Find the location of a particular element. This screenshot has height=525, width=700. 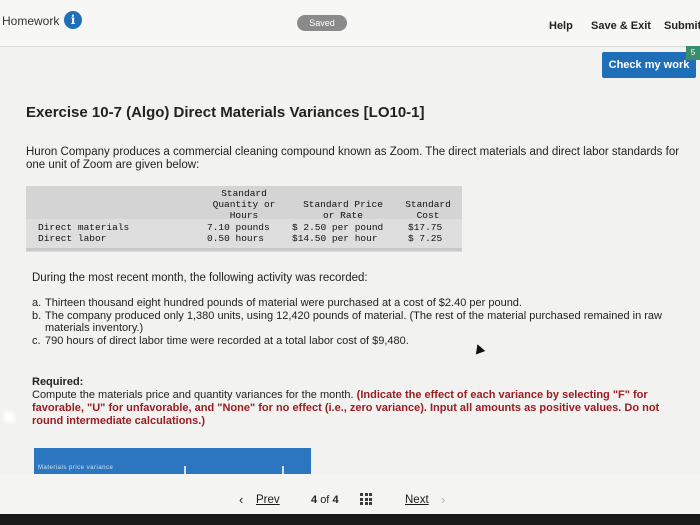

check-count-badge: 5 is located at coordinates (693, 53).